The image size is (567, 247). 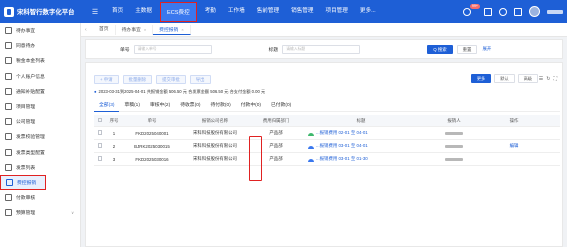 I want to click on sidebar-item-todo: 待办事宜, so click(x=40, y=30).